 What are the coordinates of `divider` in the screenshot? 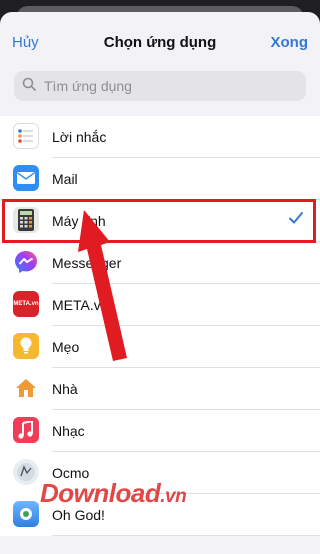 It's located at (186, 535).